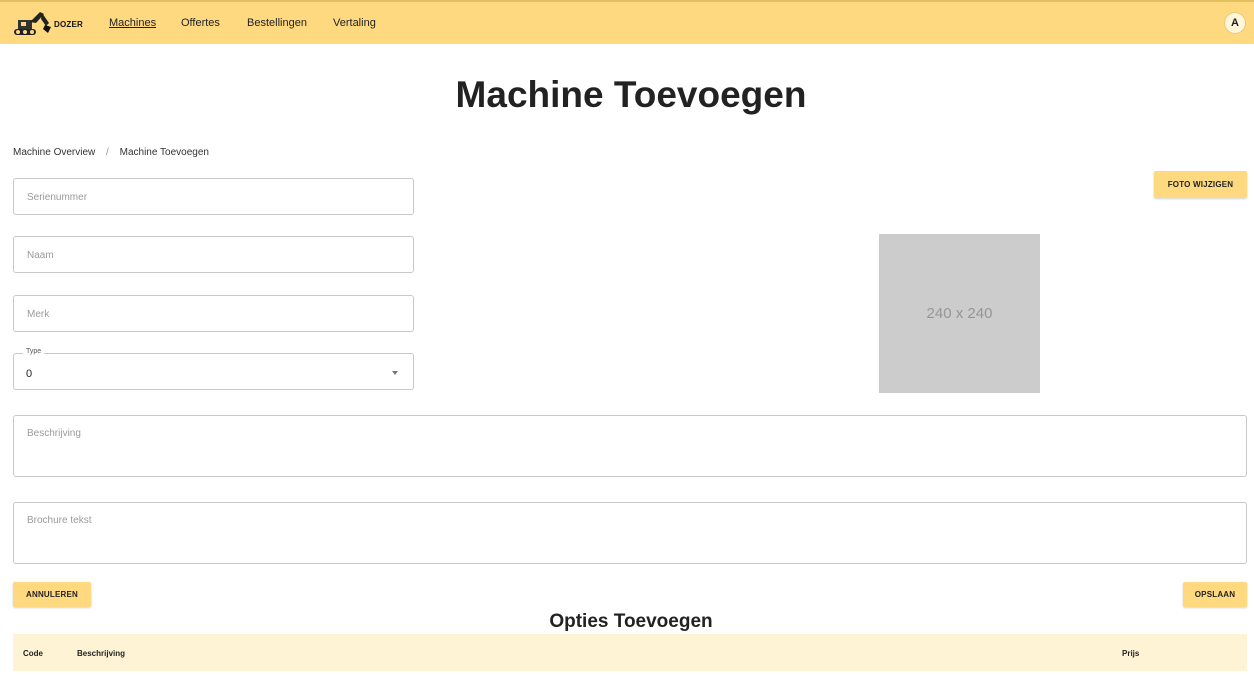 This screenshot has width=1254, height=677. What do you see at coordinates (29, 374) in the screenshot?
I see `type-select-value: 0` at bounding box center [29, 374].